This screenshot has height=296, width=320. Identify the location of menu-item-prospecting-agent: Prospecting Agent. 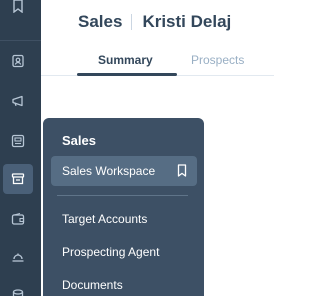
(124, 252).